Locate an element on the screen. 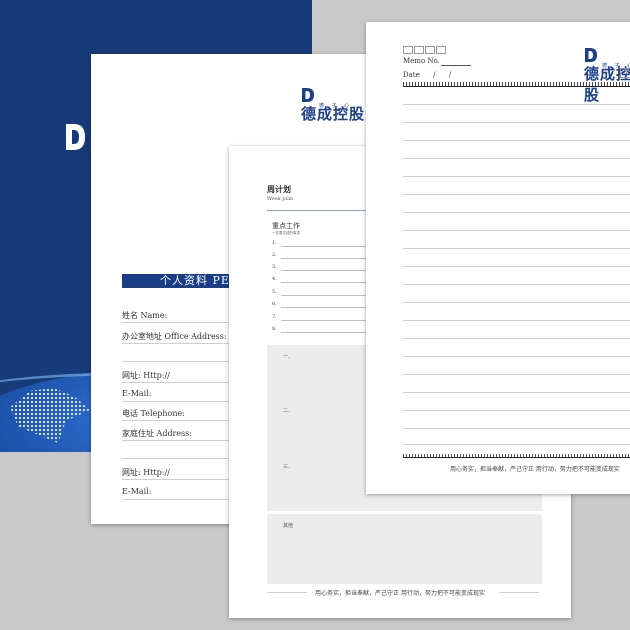 The height and width of the screenshot is (630, 630). focus-subtitle: 一定要达成的事项 is located at coordinates (286, 233).